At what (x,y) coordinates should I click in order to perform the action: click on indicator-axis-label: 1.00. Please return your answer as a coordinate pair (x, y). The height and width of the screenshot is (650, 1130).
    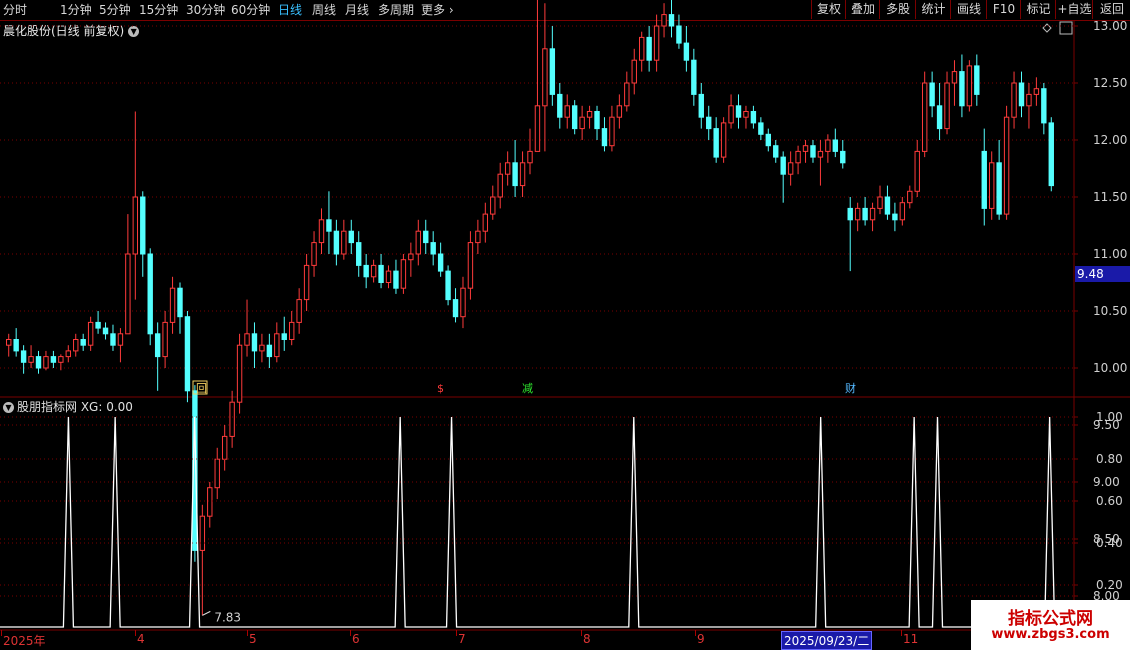
    Looking at the image, I should click on (1109, 417).